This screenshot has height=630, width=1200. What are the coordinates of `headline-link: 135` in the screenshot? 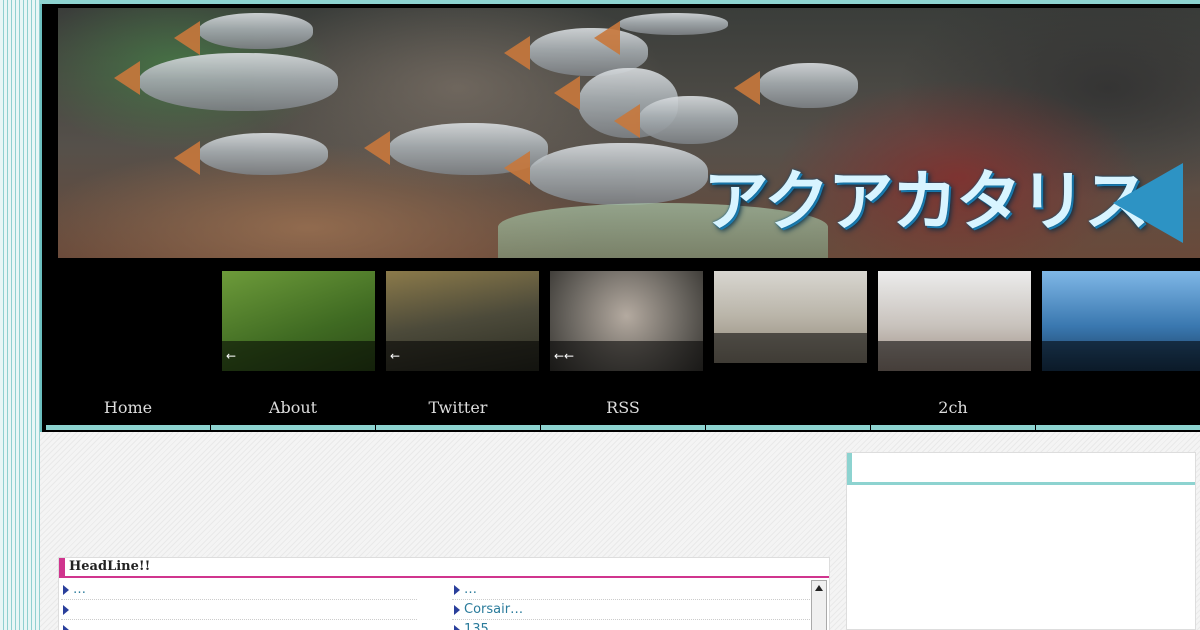 It's located at (631, 625).